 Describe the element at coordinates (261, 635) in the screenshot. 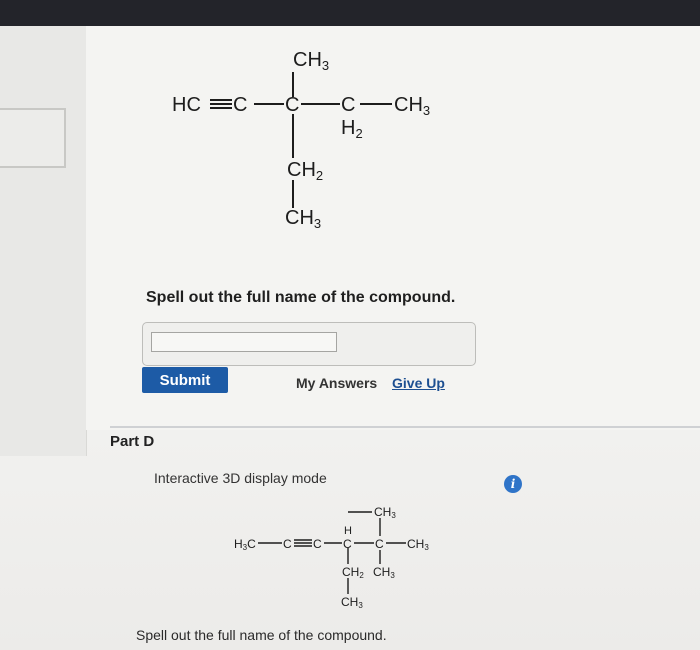

I see `question-prompt-d: Spell out the full name of the compound.` at that location.